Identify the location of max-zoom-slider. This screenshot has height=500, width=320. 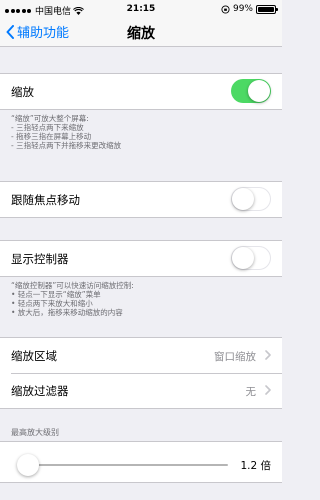
(122, 465).